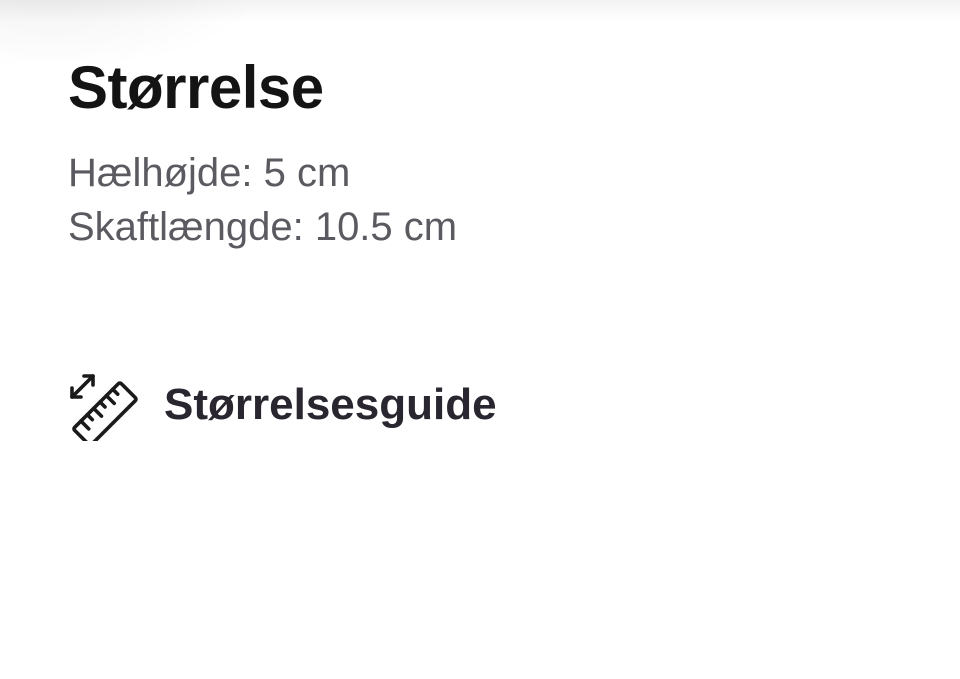 This screenshot has height=679, width=960. Describe the element at coordinates (330, 404) in the screenshot. I see `size-guide-label: Størrelsesguide` at that location.